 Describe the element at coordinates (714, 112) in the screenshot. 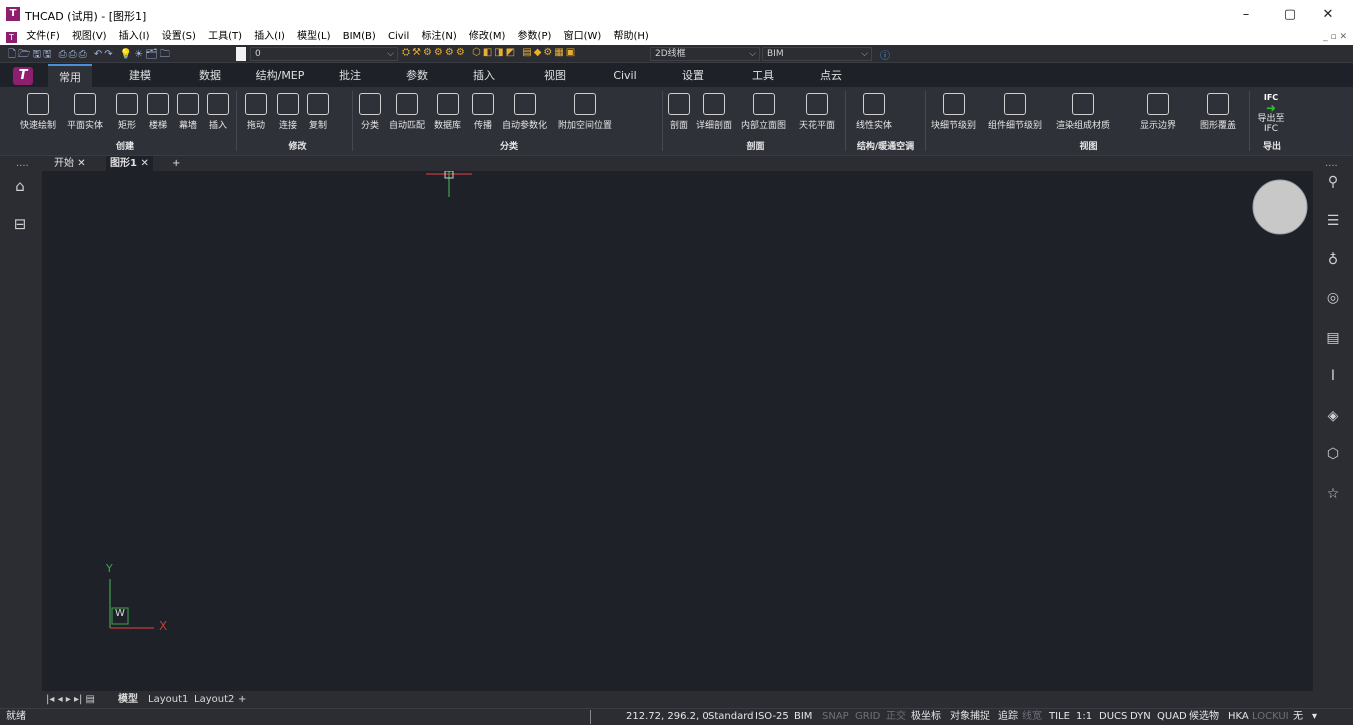

I see `detail-section-button: 详细剖面` at that location.